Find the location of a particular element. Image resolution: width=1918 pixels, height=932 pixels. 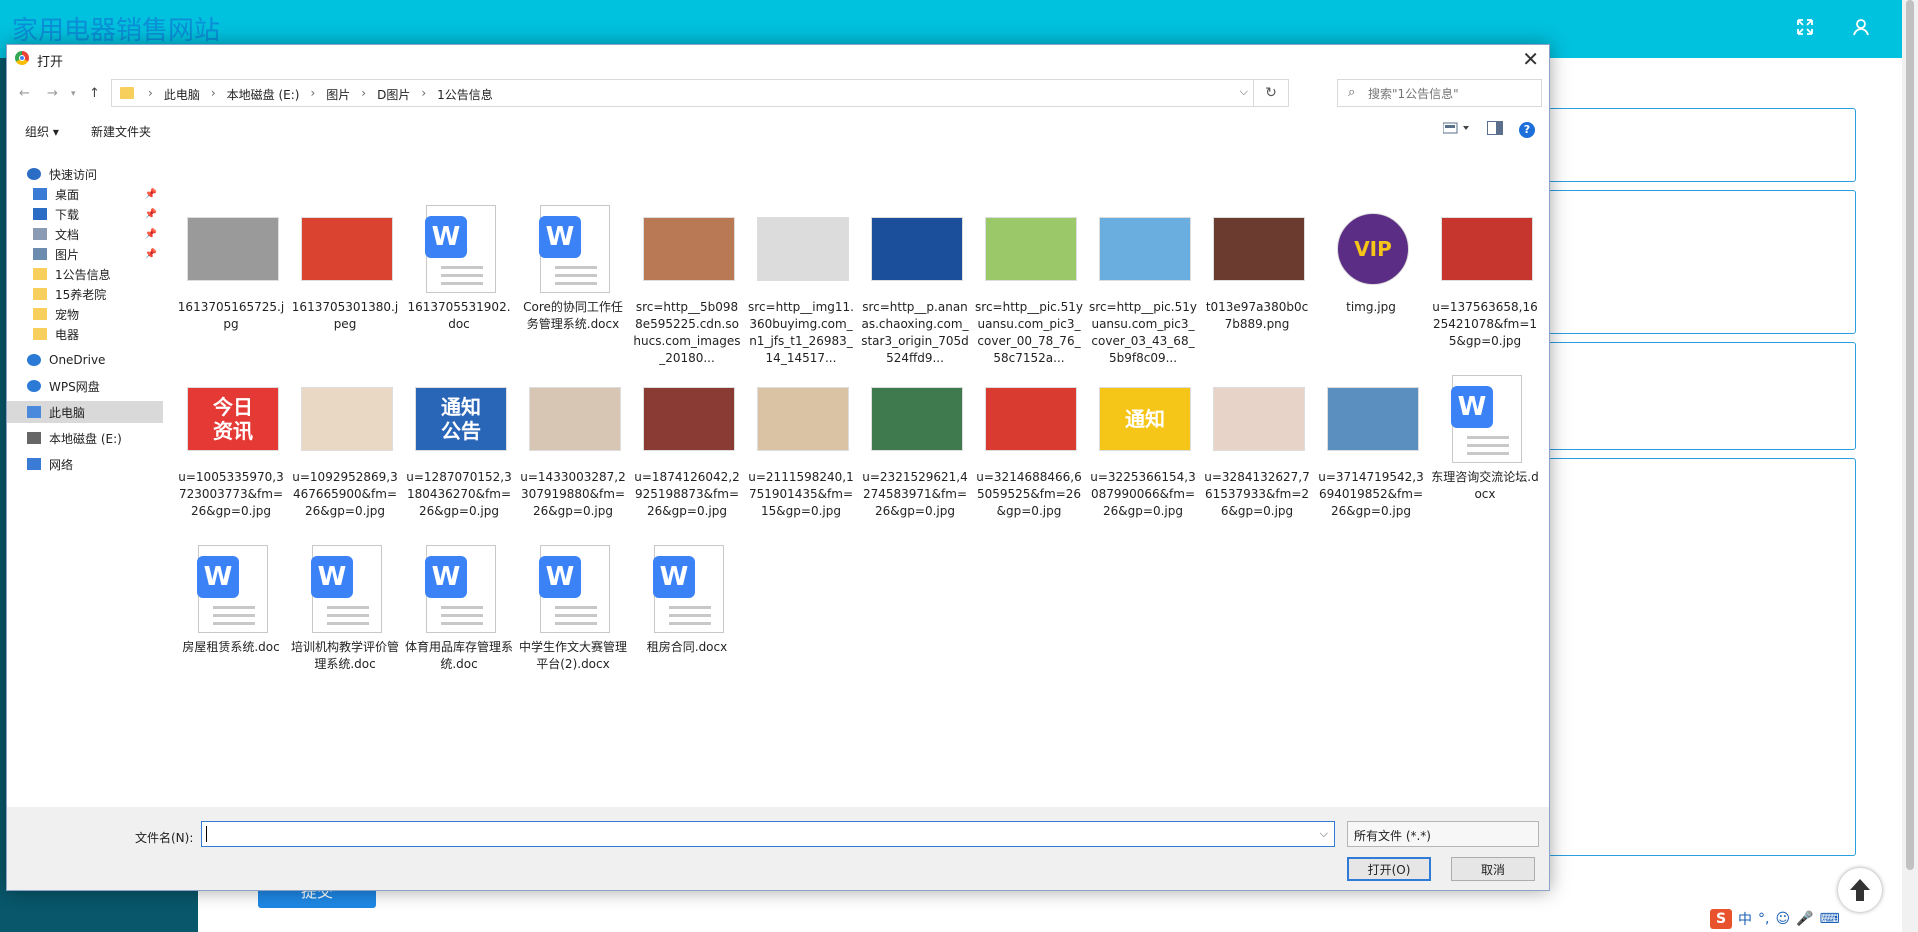

file-item: VIP timg.jpg is located at coordinates (1371, 278).